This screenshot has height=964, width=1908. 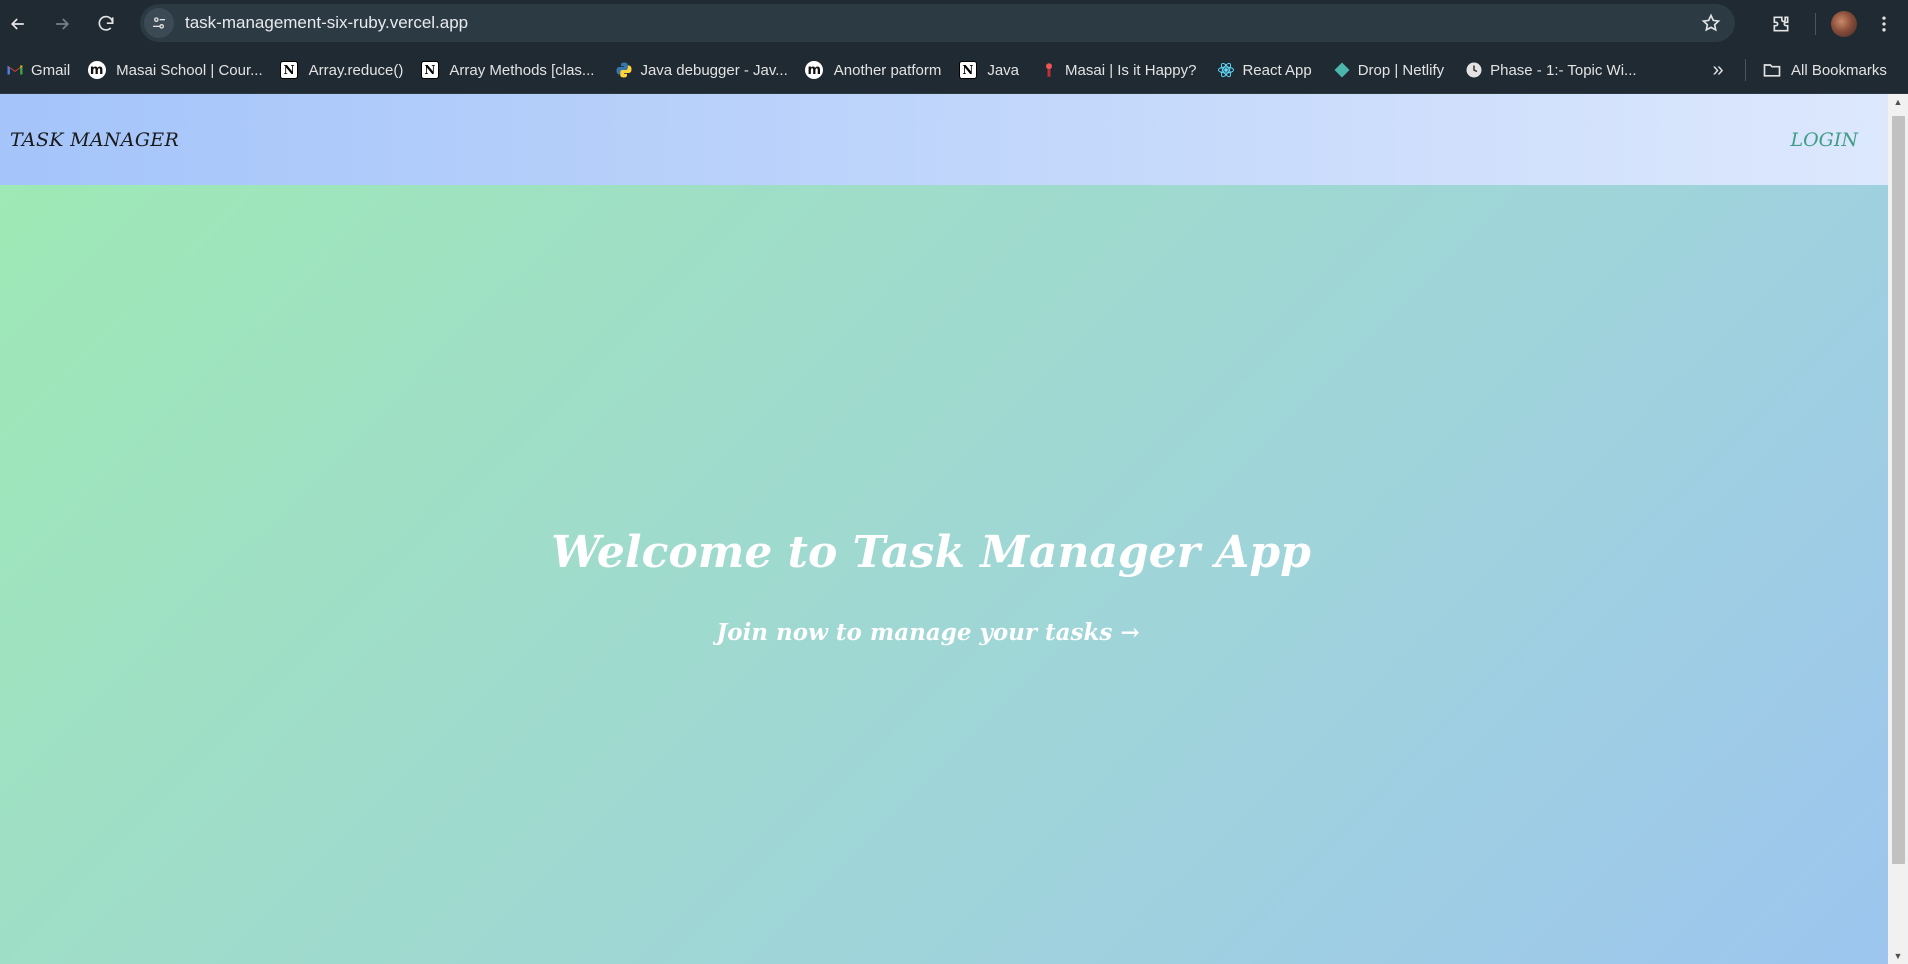 What do you see at coordinates (1824, 140) in the screenshot?
I see `login-link: LOGIN` at bounding box center [1824, 140].